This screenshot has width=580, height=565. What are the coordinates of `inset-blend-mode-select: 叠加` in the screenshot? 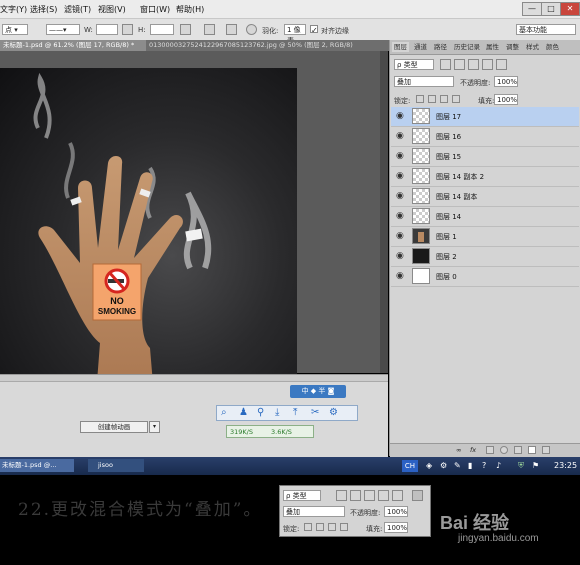 It's located at (314, 511).